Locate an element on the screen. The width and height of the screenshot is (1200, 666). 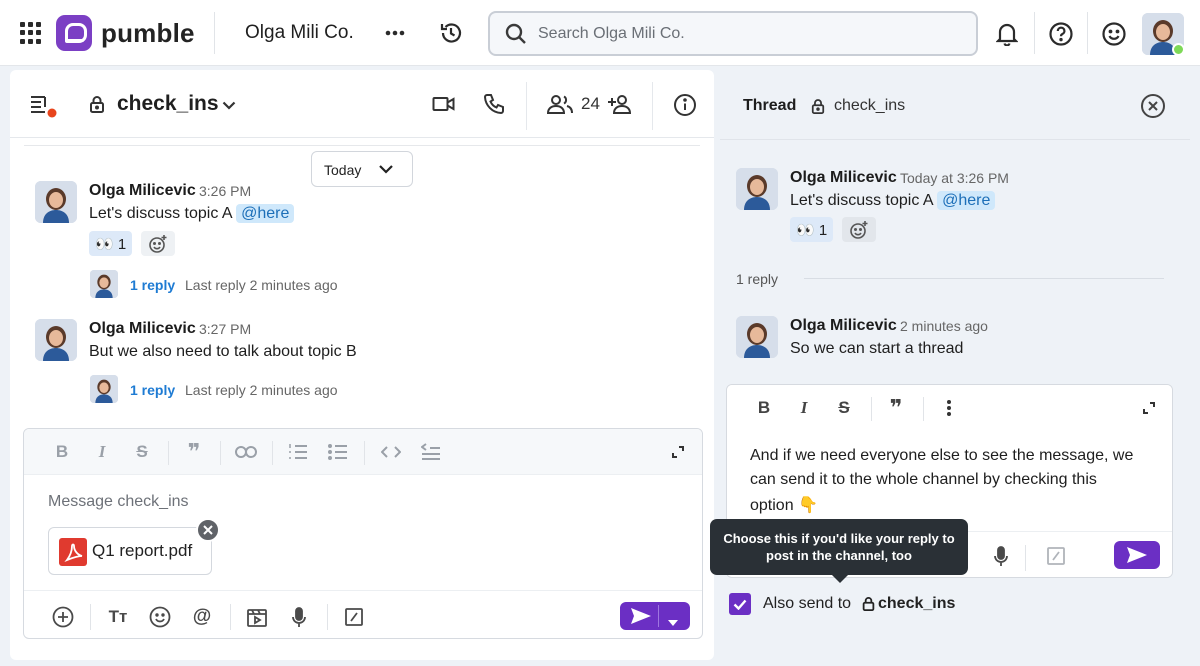
send-options-chevron-icon is located at coordinates (673, 622).